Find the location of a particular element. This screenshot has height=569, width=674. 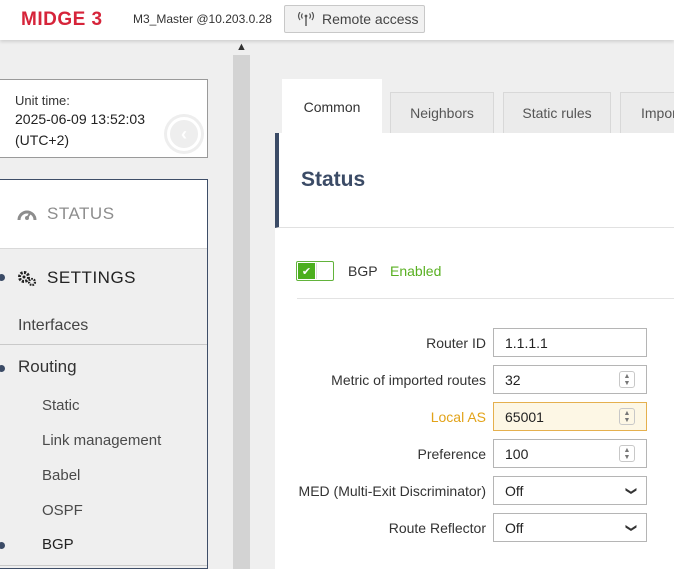

nav-settings: SETTINGS is located at coordinates (103, 277).